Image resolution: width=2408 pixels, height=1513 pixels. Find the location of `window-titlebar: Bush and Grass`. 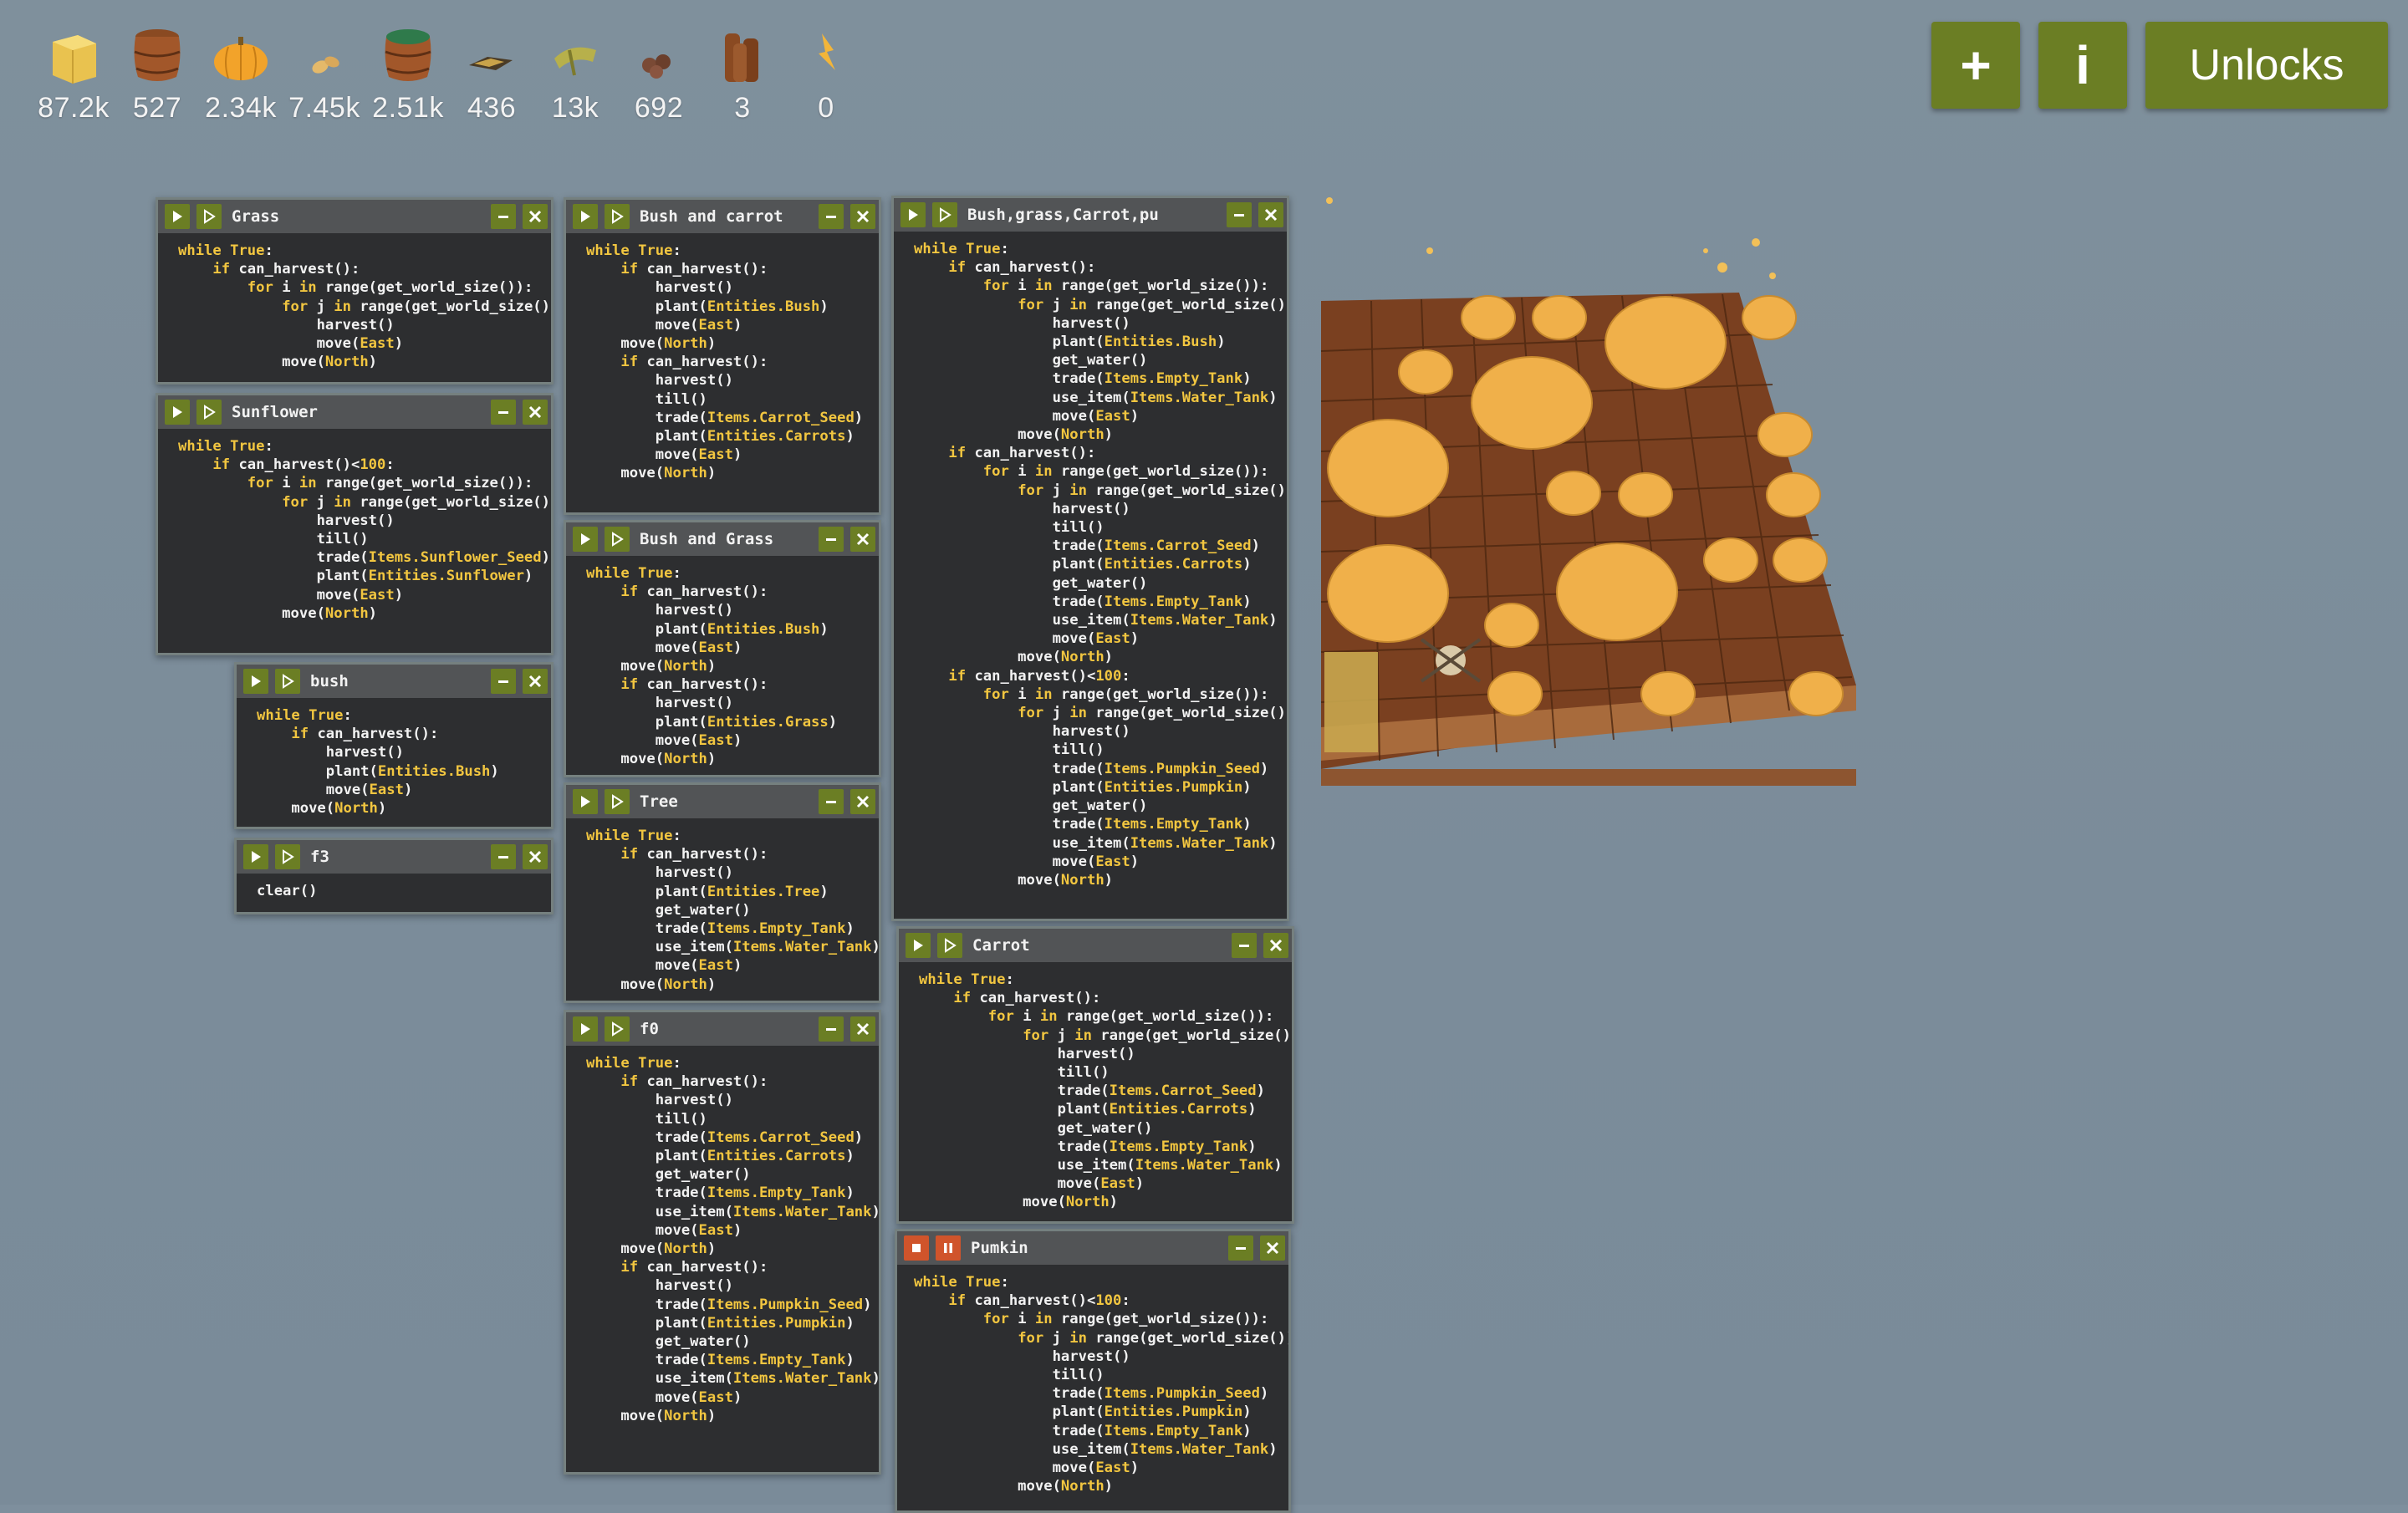

window-titlebar: Bush and Grass is located at coordinates (723, 539).